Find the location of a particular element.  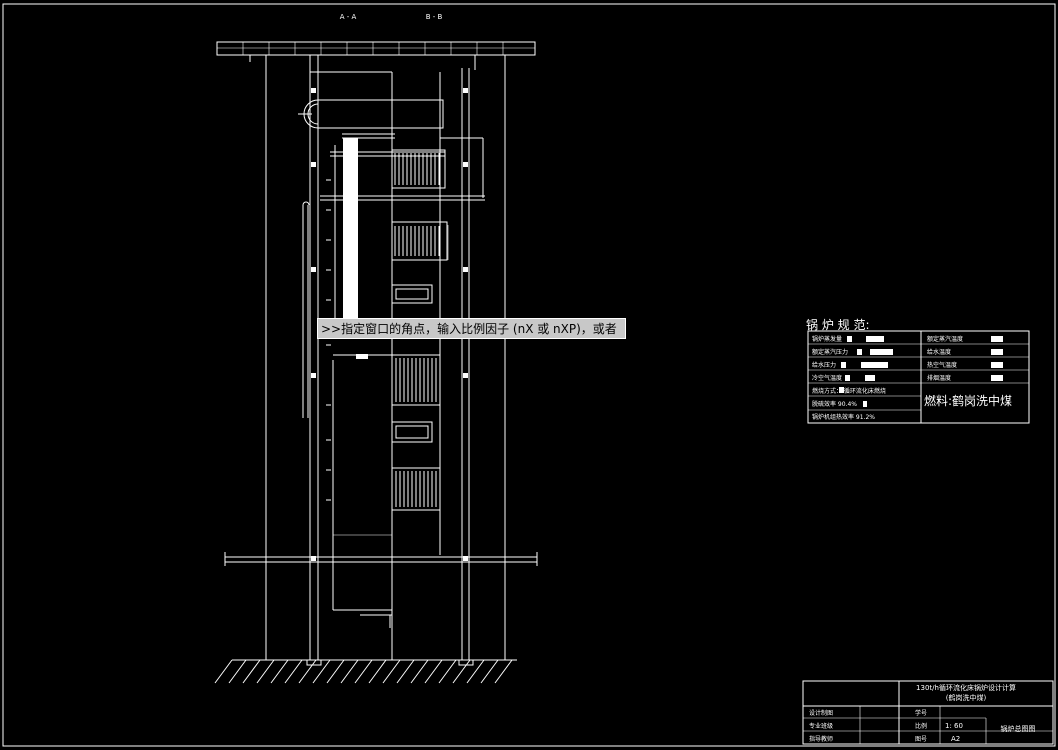

spec-row-4-left: 冷空气温度 is located at coordinates (827, 378).